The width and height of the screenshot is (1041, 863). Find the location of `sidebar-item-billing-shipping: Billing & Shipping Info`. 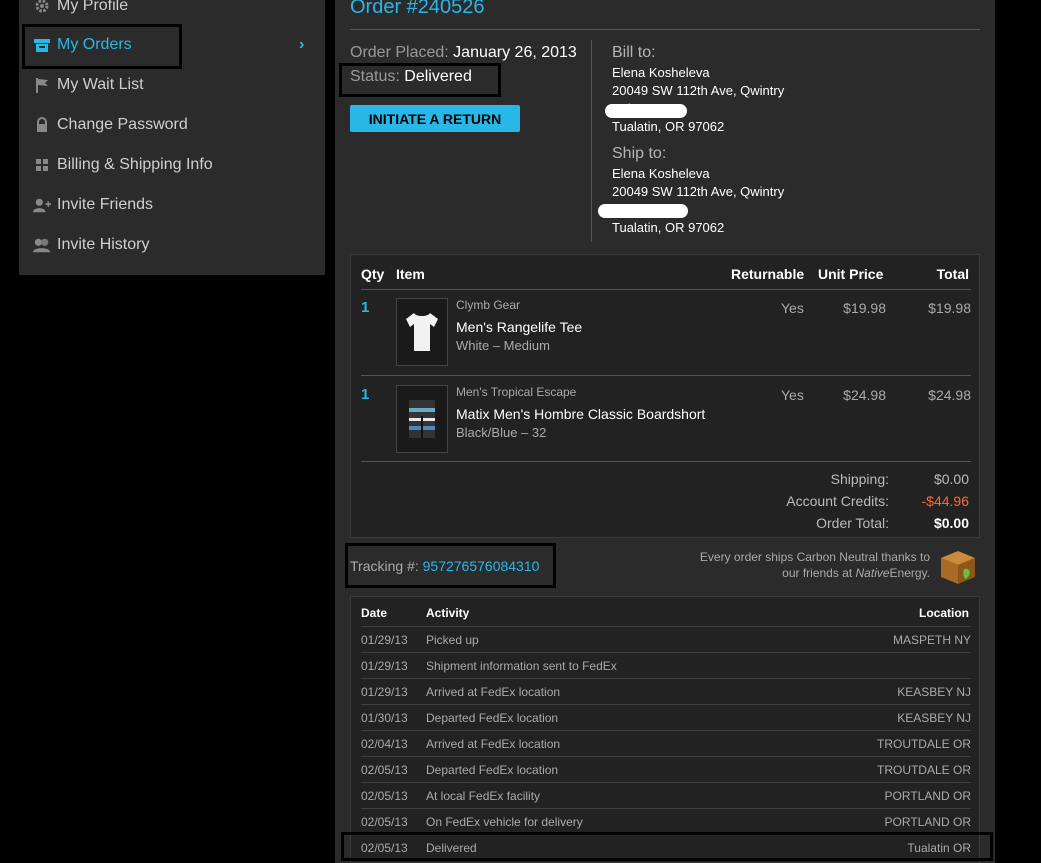

sidebar-item-billing-shipping: Billing & Shipping Info is located at coordinates (123, 165).